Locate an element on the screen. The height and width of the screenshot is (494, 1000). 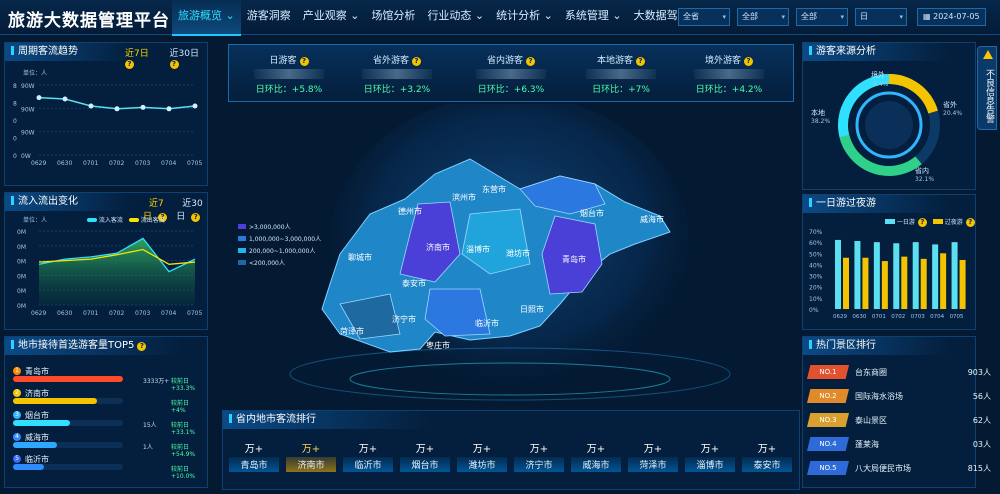
kpi-overseas: 境外游客? 日环比：+4.2% is located at coordinates (729, 75).